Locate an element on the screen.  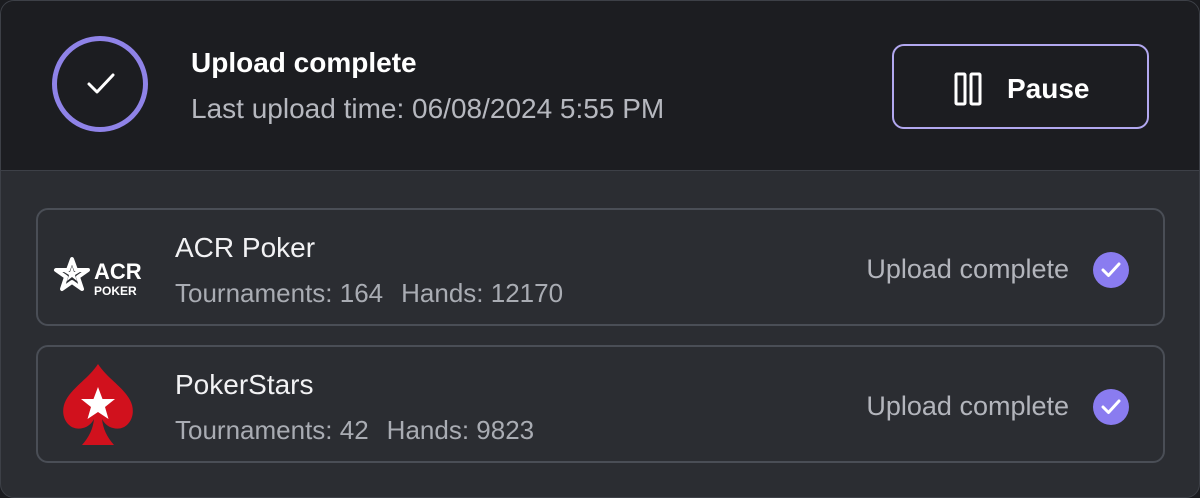
tournaments-count: Tournaments: 42 is located at coordinates (272, 430).